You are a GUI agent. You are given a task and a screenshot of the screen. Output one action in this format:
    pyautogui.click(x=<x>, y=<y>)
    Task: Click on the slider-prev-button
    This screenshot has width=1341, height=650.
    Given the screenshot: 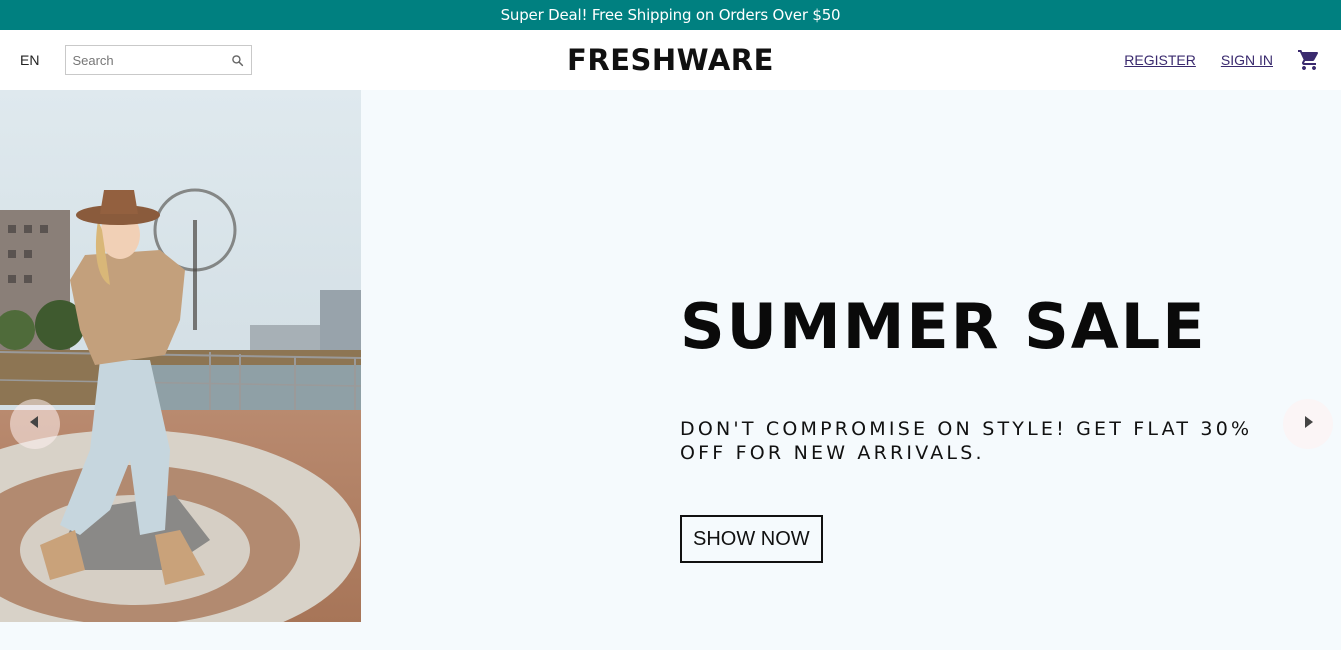 What is the action you would take?
    pyautogui.click(x=35, y=424)
    